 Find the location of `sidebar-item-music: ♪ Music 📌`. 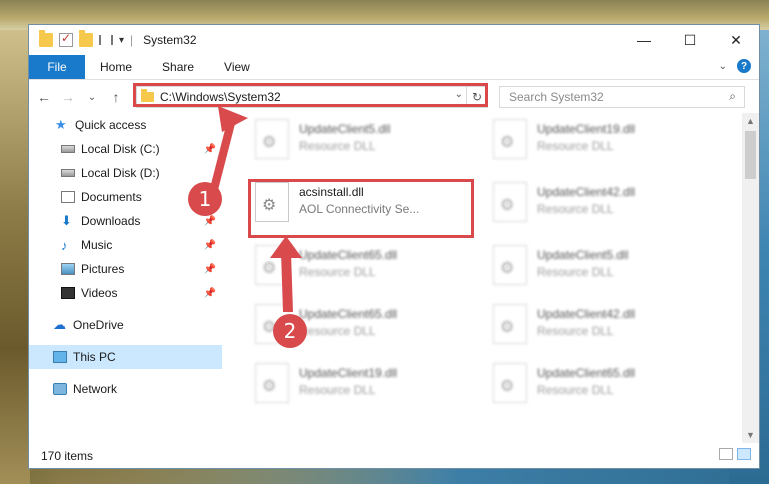

sidebar-item-music: ♪ Music 📌 is located at coordinates (125, 245).